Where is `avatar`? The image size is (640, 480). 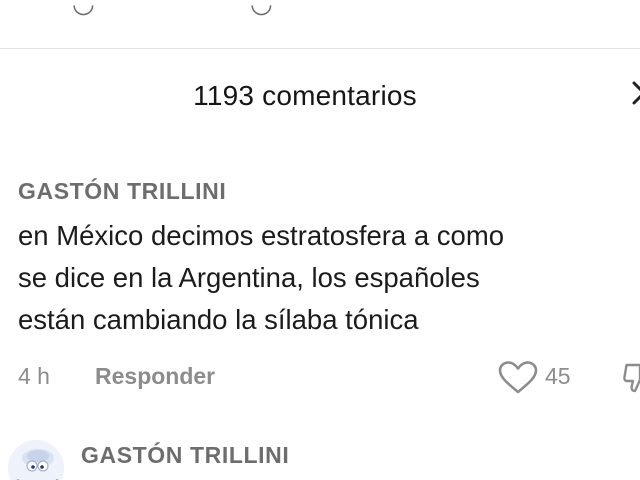
avatar is located at coordinates (36, 460).